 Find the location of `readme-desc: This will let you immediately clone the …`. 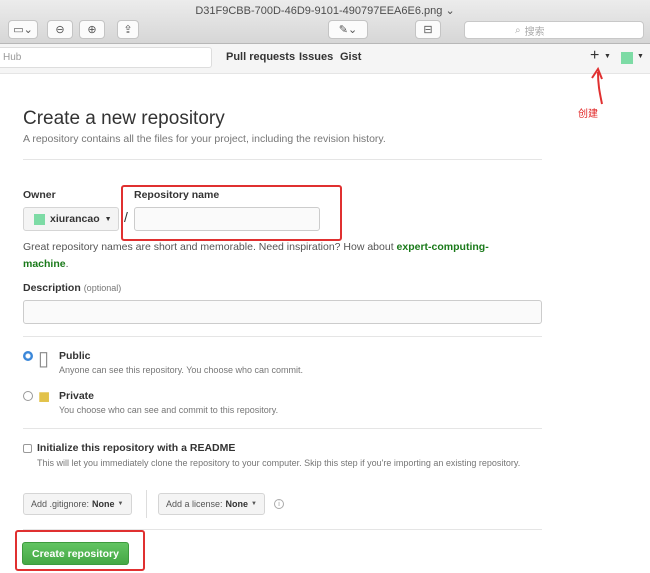

readme-desc: This will let you immediately clone the … is located at coordinates (279, 463).